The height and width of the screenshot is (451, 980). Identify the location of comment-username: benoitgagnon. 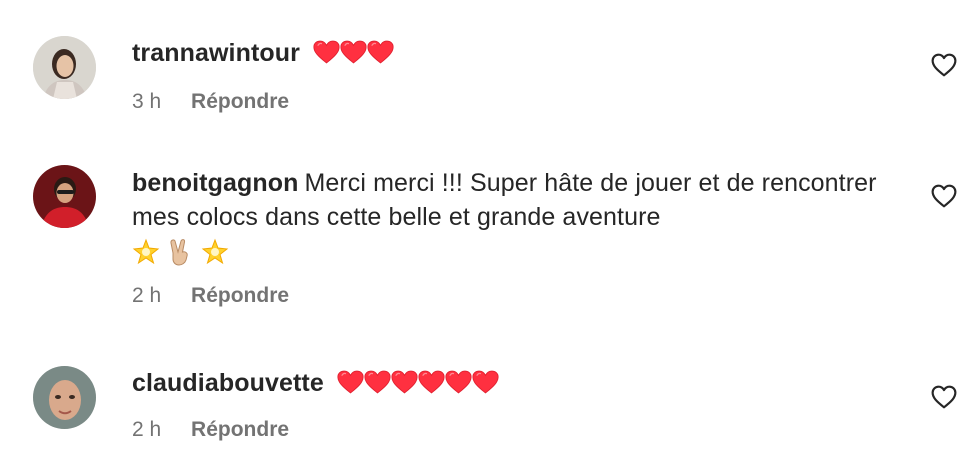
(215, 183).